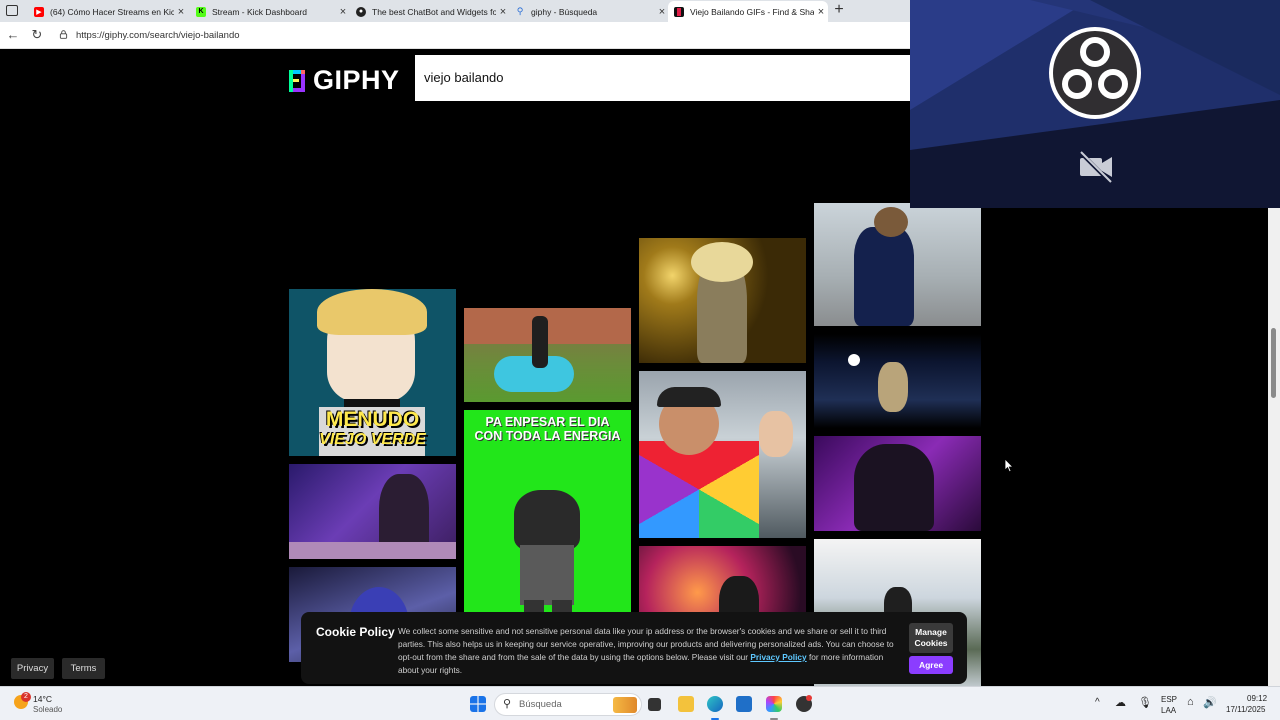 This screenshot has height=720, width=1280. What do you see at coordinates (1273, 363) in the screenshot?
I see `scrollbar-thumb` at bounding box center [1273, 363].